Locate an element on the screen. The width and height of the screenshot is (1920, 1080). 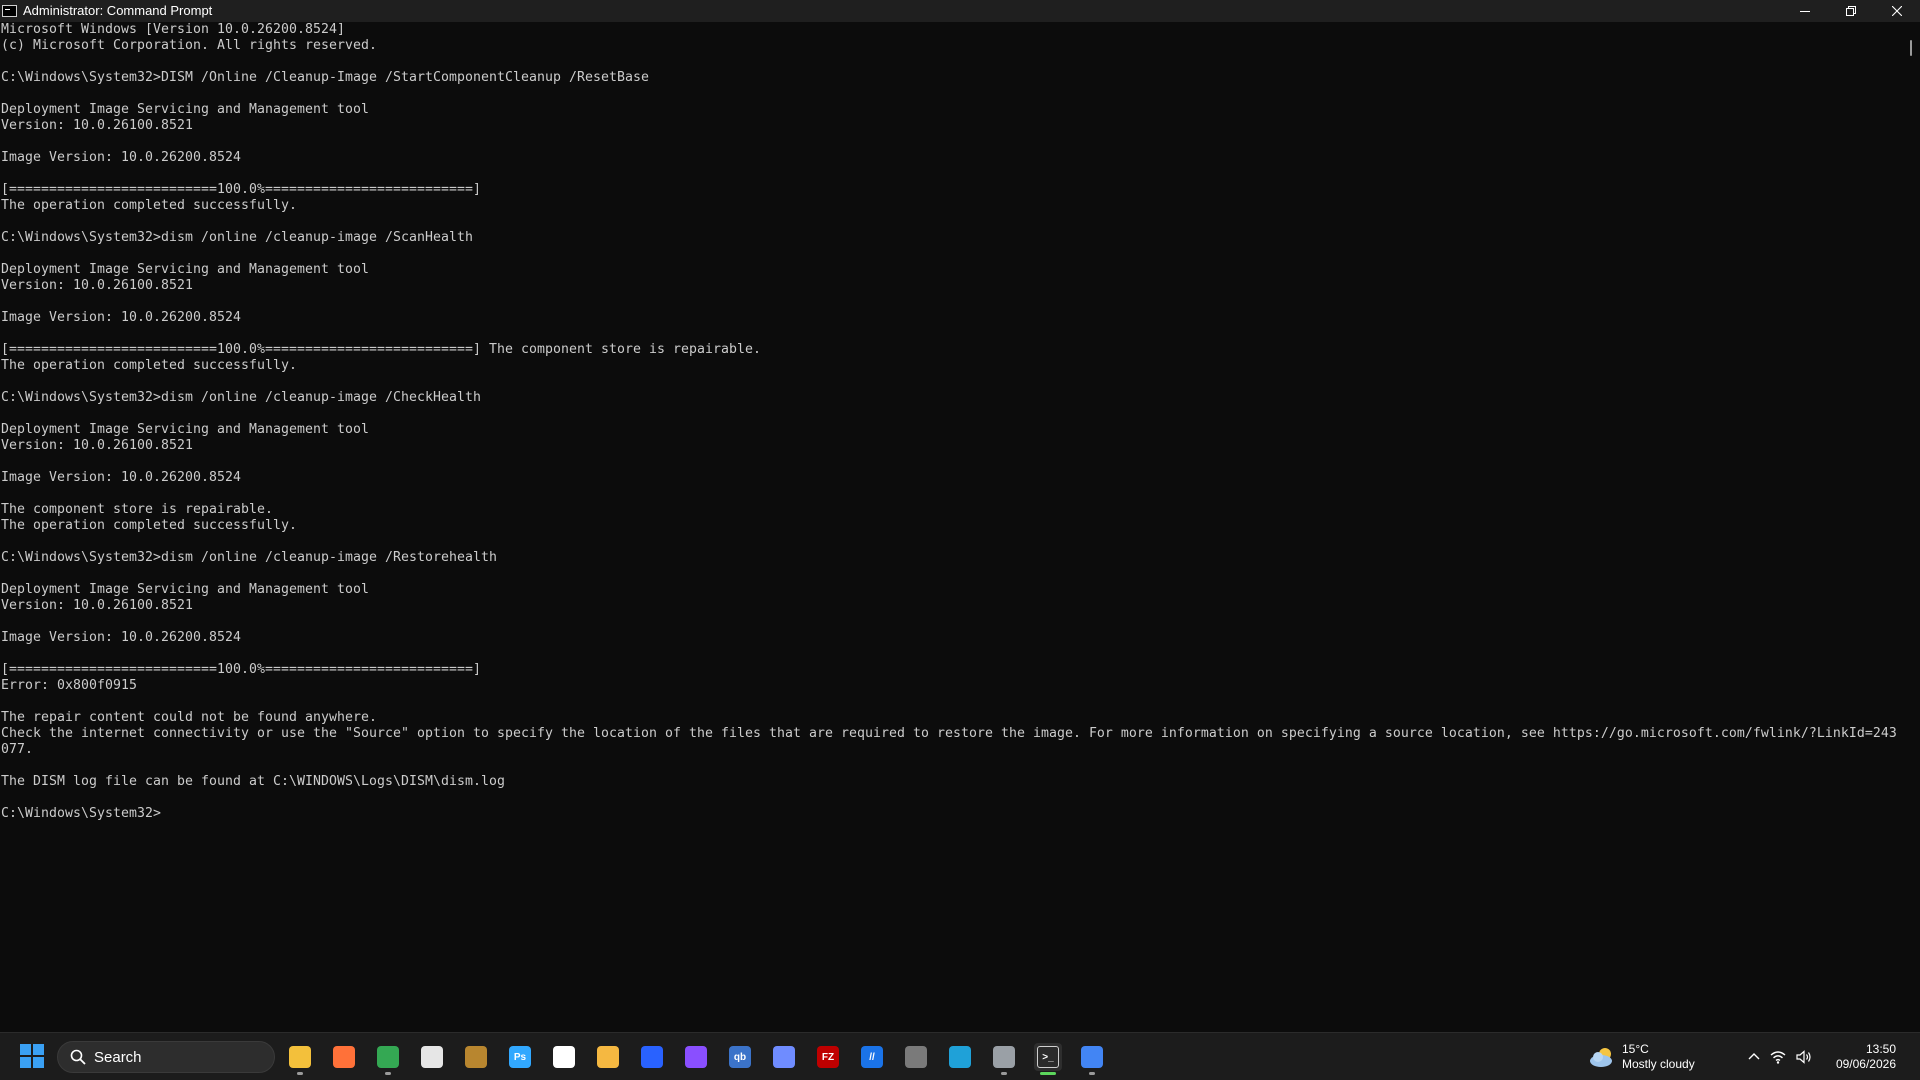
file-explorer-taskbar-button is located at coordinates (300, 1059).